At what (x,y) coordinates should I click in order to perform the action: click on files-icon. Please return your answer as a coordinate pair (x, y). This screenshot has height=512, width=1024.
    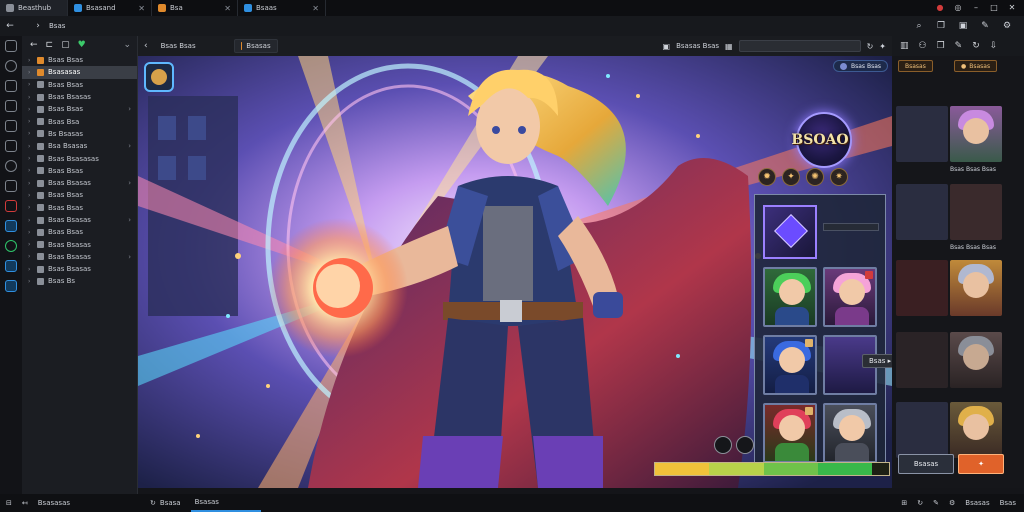
    Looking at the image, I should click on (11, 86).